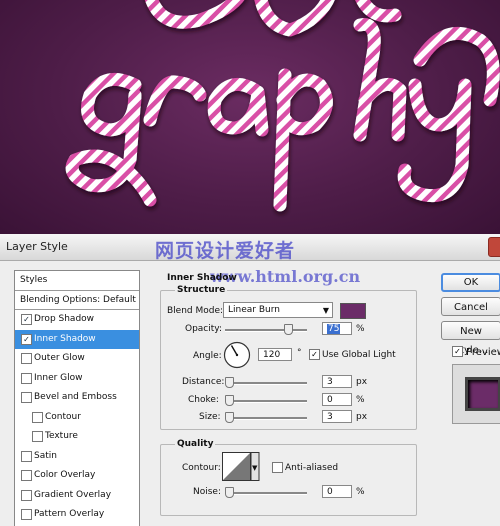  I want to click on global-light-label: Use Global Light, so click(359, 355).